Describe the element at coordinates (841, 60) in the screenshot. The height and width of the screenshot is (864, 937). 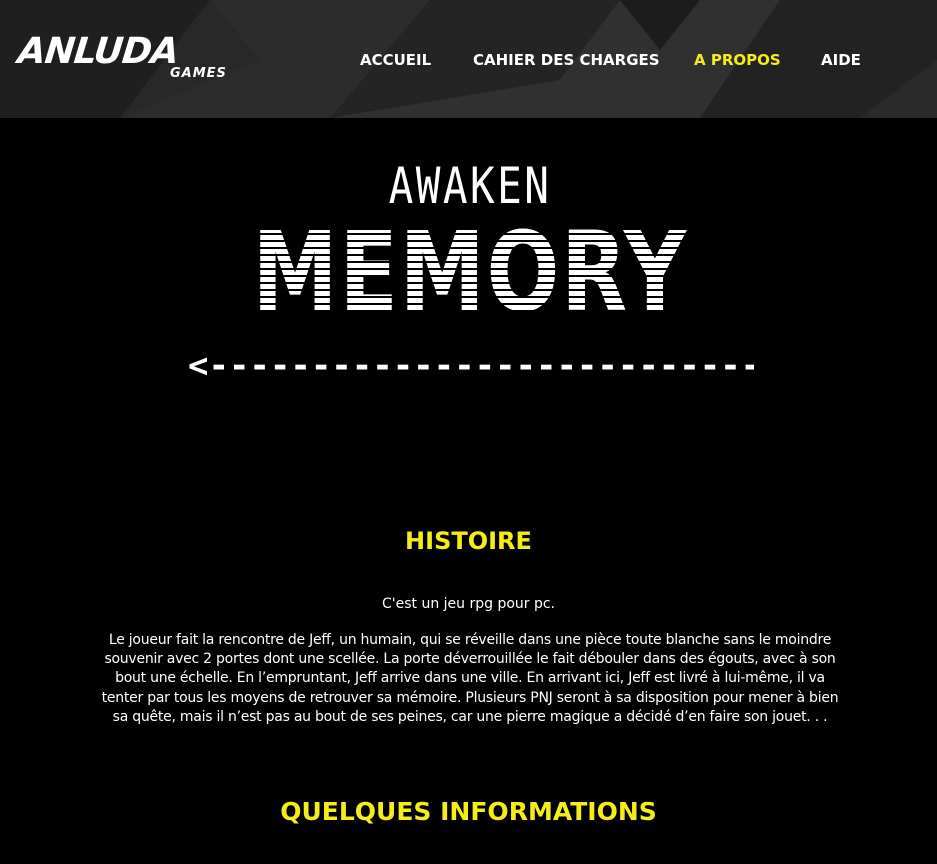
I see `nav-item-aide: AIDE` at that location.